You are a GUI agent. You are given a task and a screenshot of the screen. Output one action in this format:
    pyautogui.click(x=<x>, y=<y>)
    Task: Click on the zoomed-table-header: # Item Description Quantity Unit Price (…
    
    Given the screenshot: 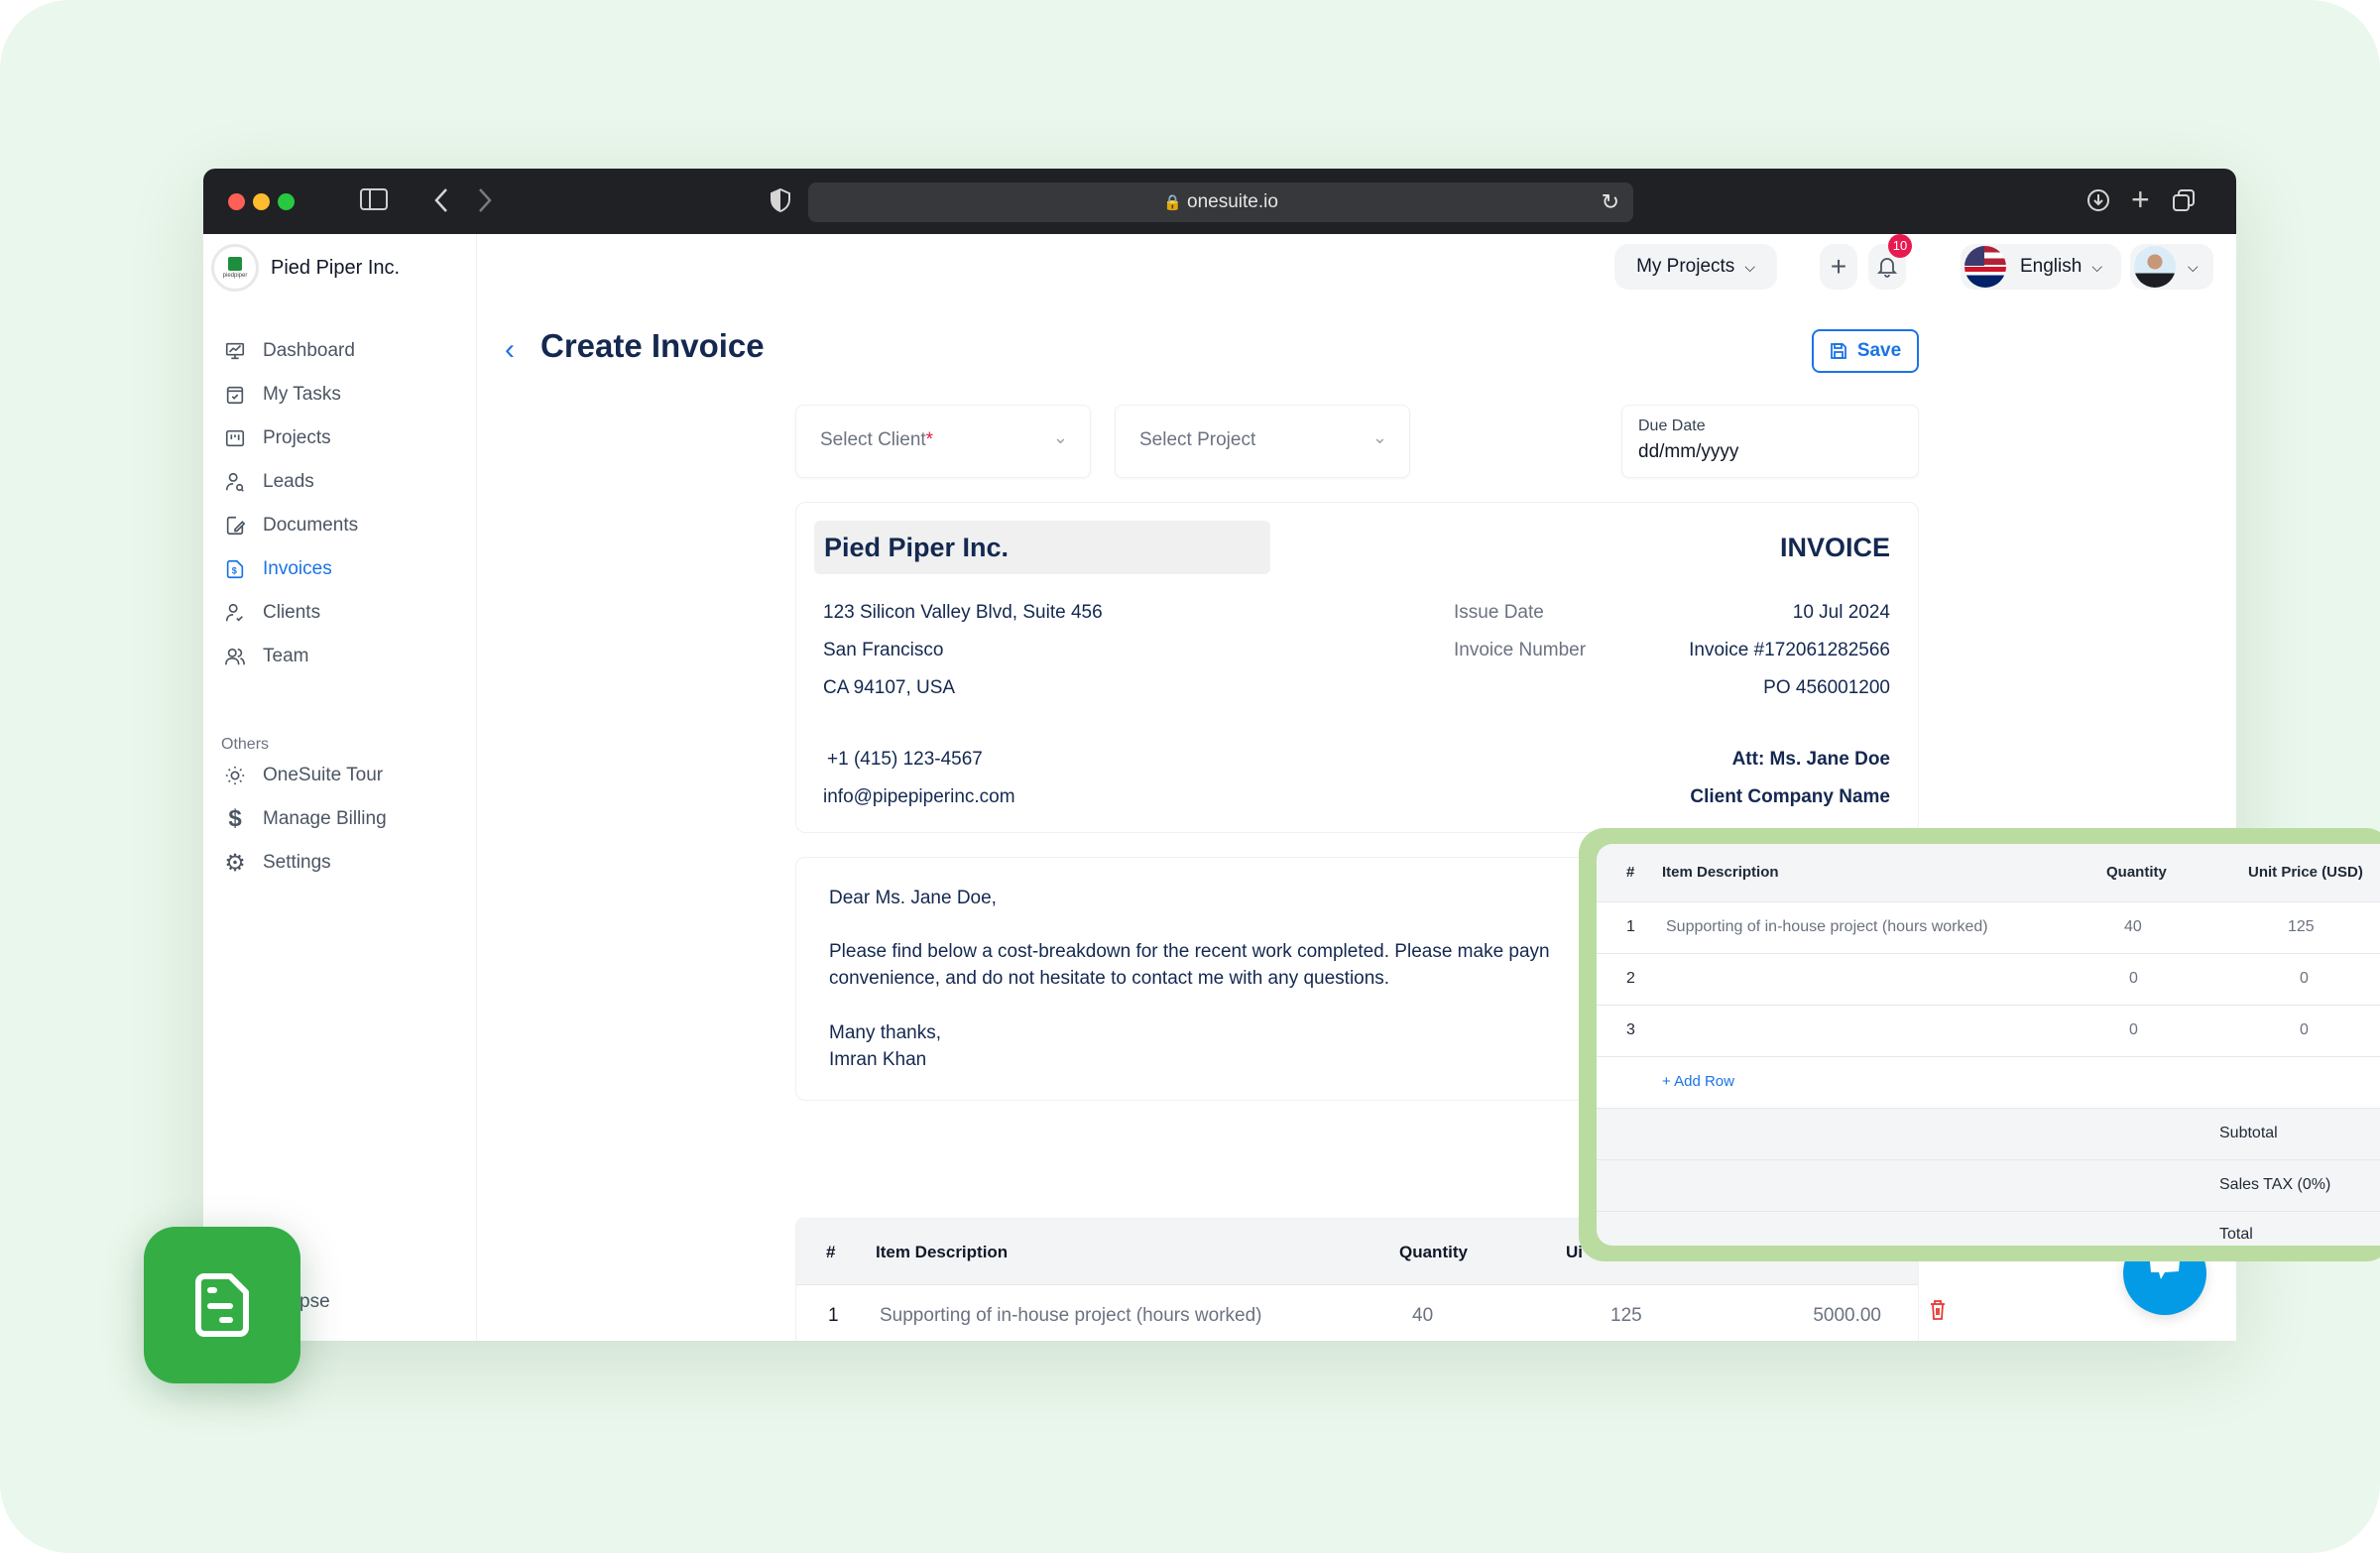 What is the action you would take?
    pyautogui.click(x=1994, y=872)
    